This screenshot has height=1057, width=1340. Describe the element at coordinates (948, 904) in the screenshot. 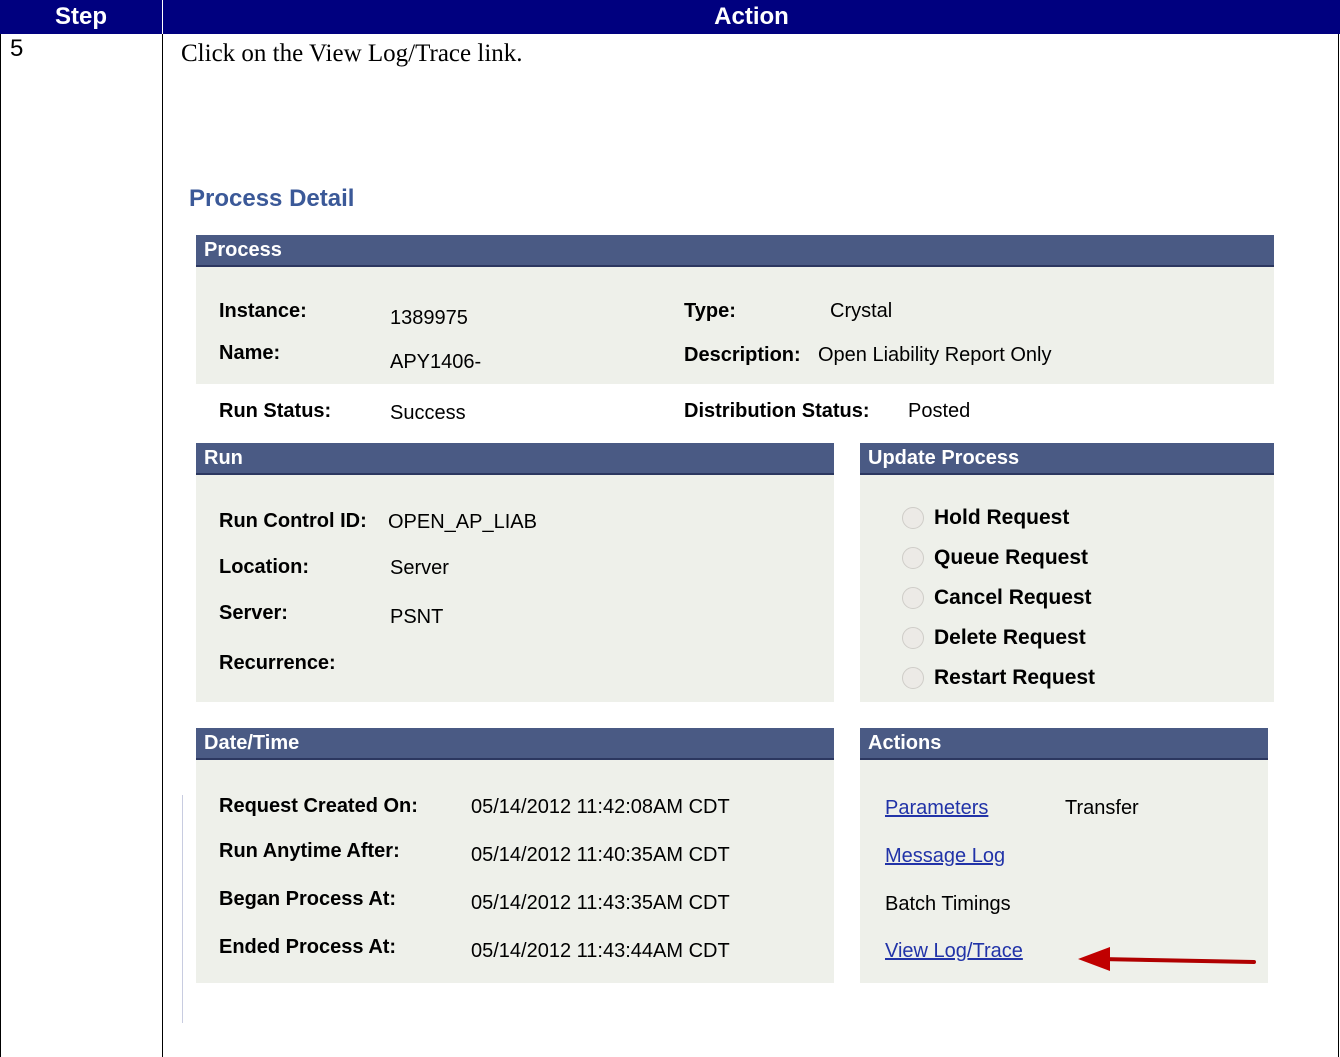

I see `batch-timings-text: Batch Timings` at that location.